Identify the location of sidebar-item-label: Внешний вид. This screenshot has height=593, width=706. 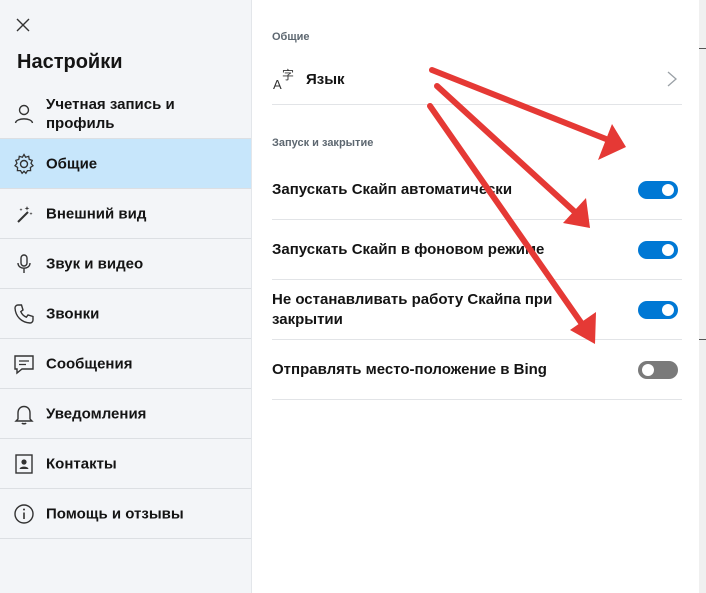
(96, 213).